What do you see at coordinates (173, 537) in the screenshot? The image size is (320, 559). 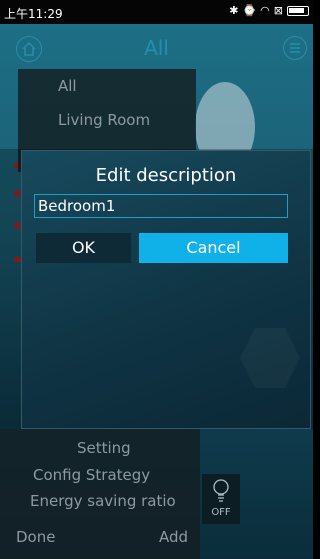 I see `add-button: Add` at bounding box center [173, 537].